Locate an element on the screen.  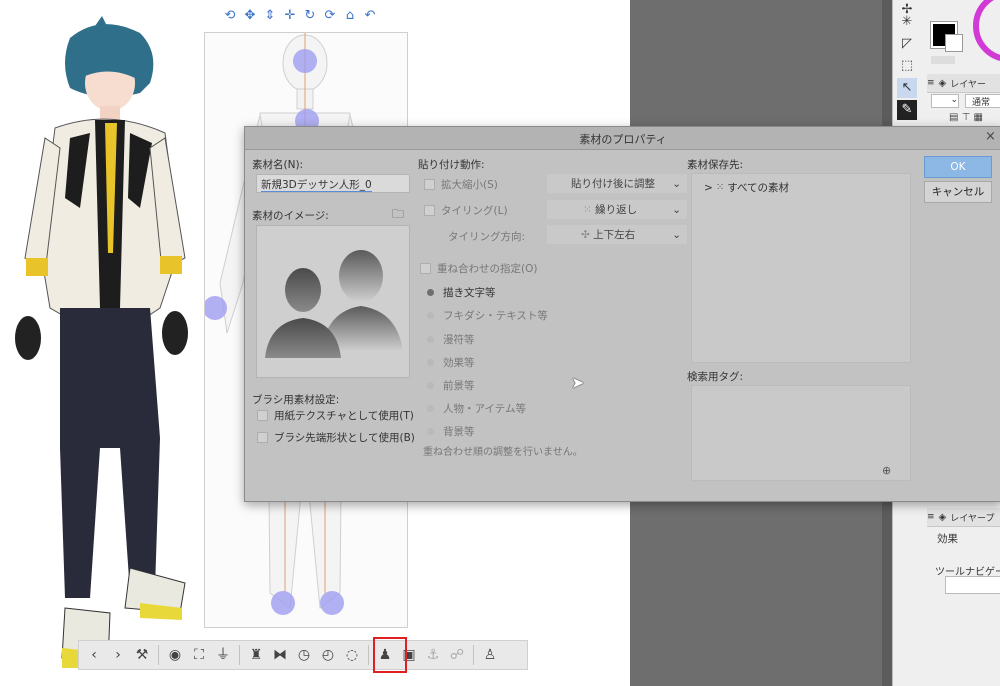
dialog-title: 素材のプロパティ is located at coordinates (623, 139).